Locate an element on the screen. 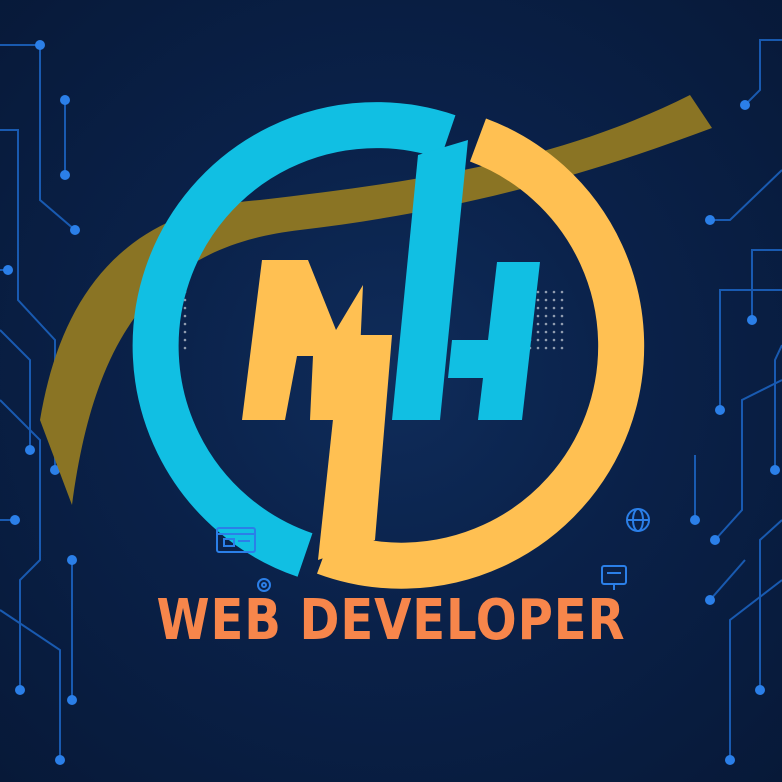 The image size is (782, 782). letter-h-right is located at coordinates (494, 341).